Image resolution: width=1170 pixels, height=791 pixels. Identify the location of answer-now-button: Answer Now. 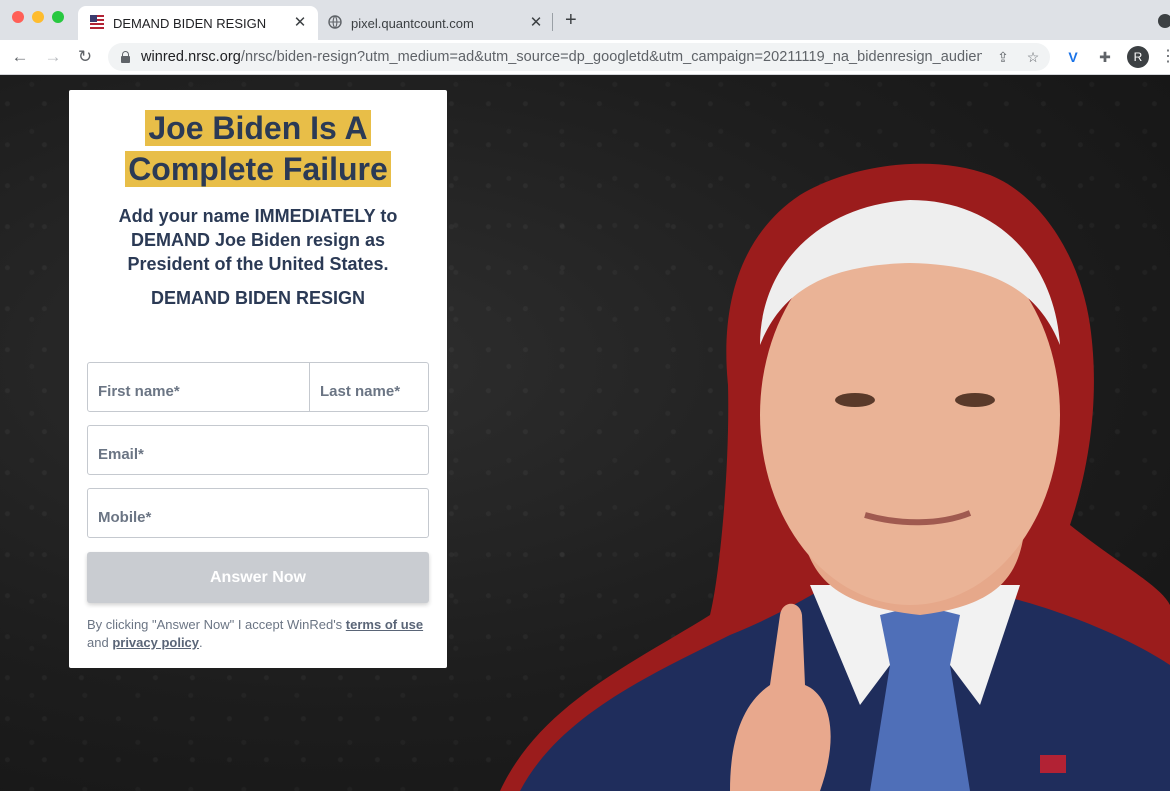
(258, 577).